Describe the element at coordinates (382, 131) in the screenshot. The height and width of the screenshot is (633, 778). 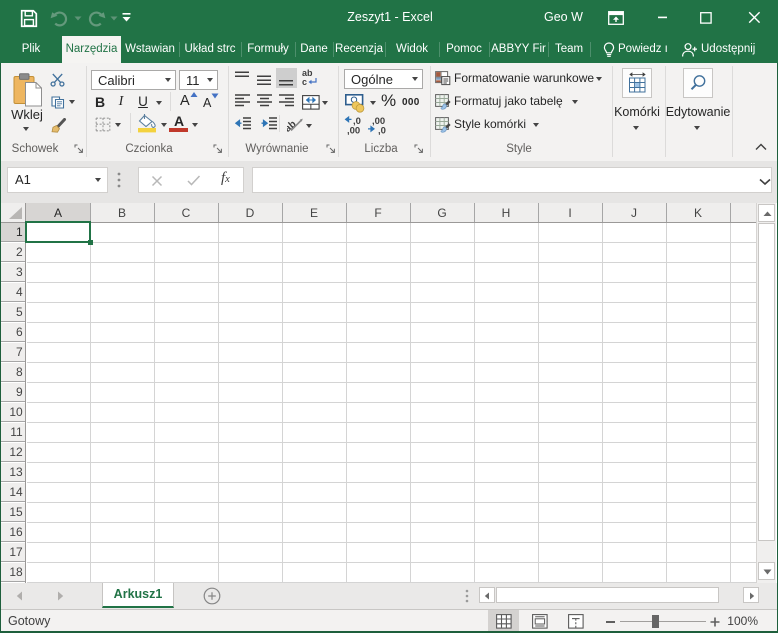
I see `svg-text: ,0` at that location.